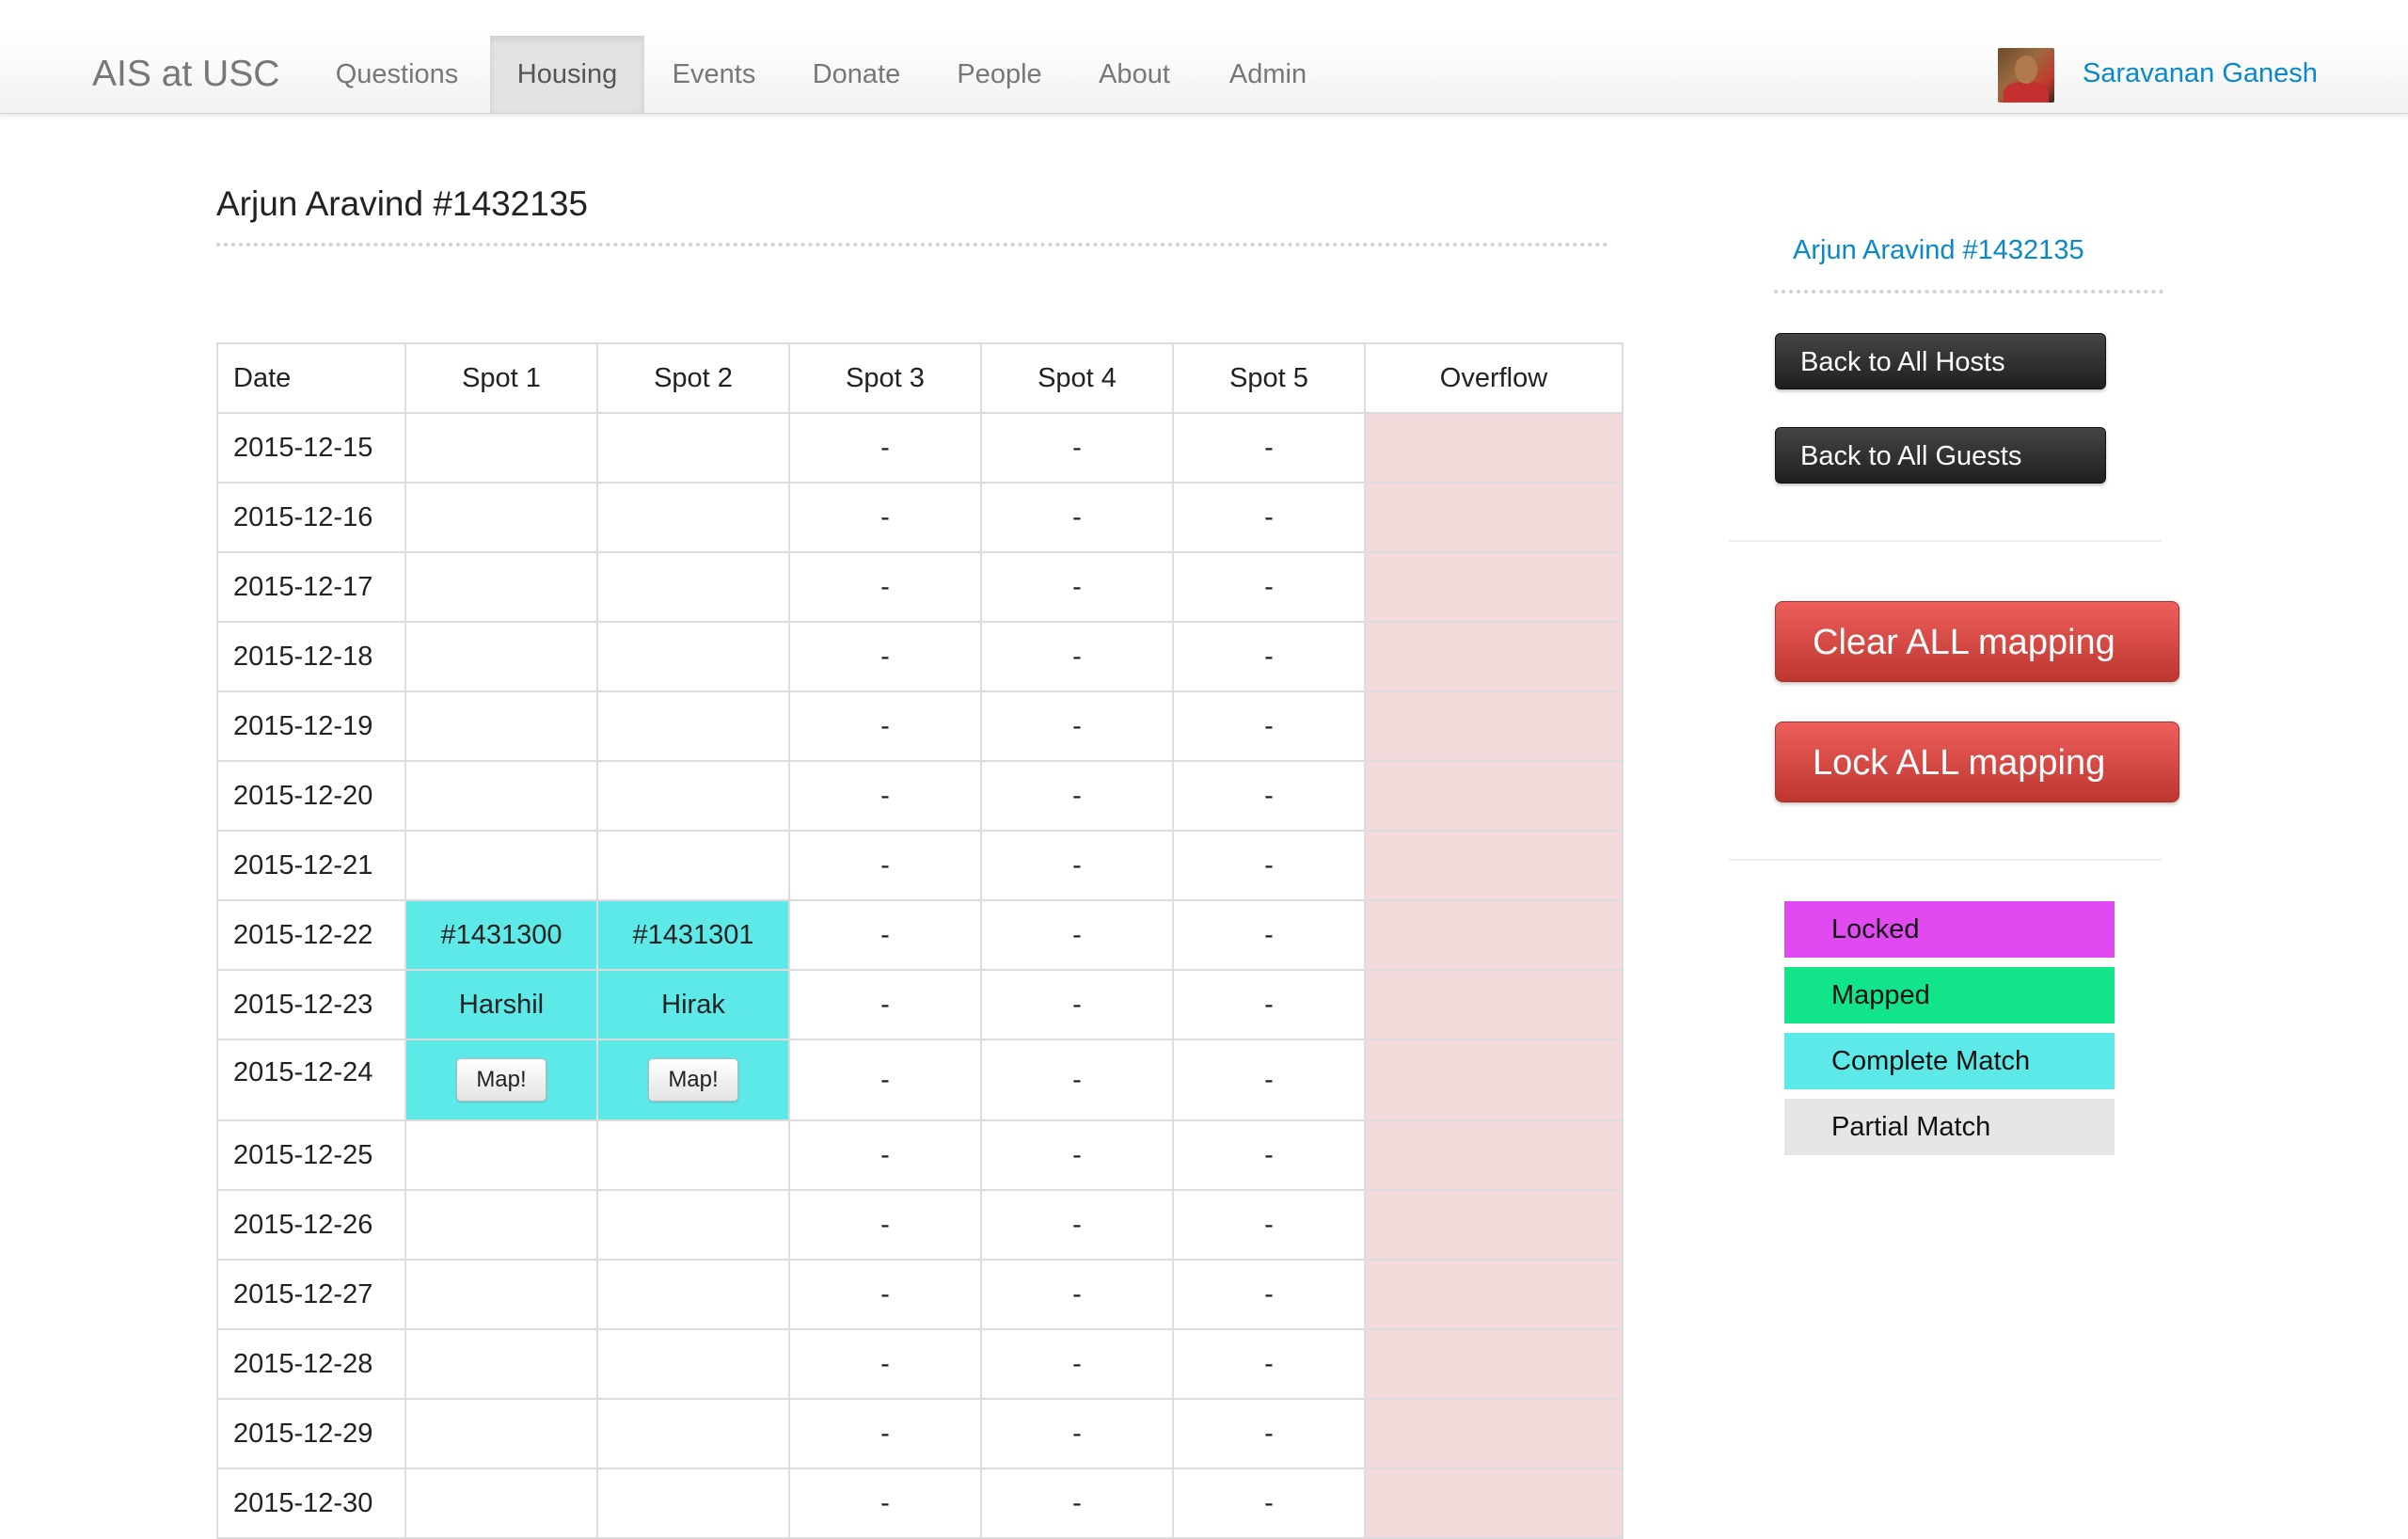  I want to click on user-name-link: Saravanan Ganesh, so click(2201, 74).